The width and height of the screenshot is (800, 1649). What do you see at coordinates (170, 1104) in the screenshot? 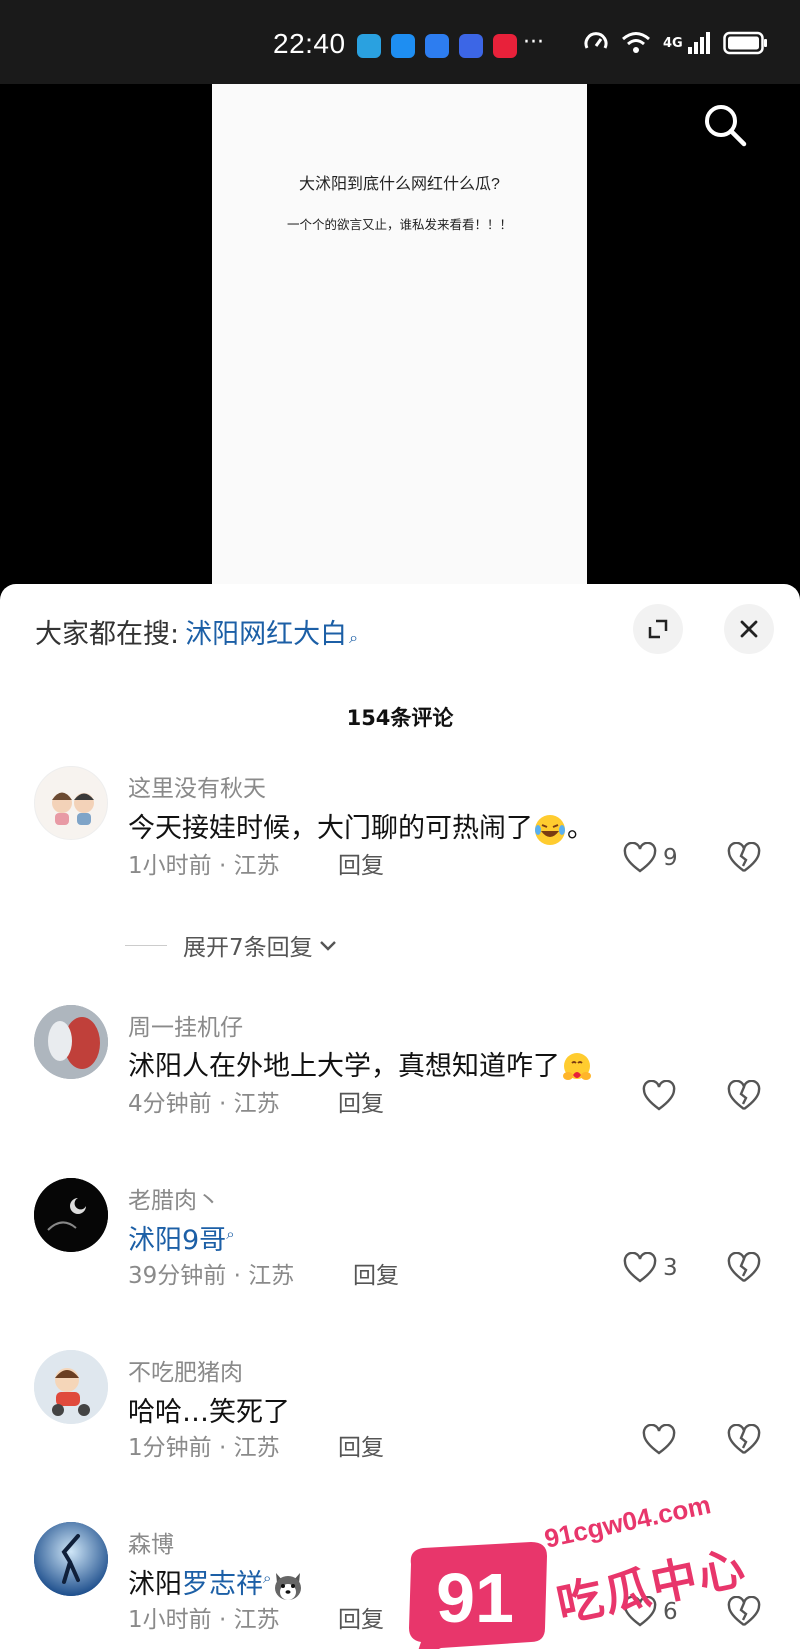
I see `comment-time: 4分钟前` at bounding box center [170, 1104].